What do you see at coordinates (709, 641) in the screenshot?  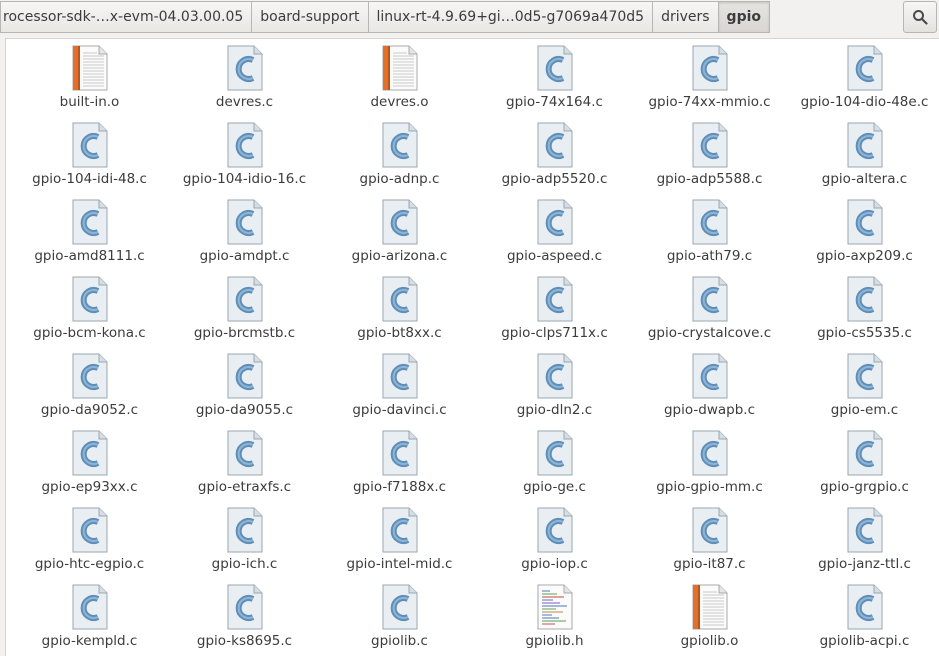 I see `file-name: gpiolib.o` at bounding box center [709, 641].